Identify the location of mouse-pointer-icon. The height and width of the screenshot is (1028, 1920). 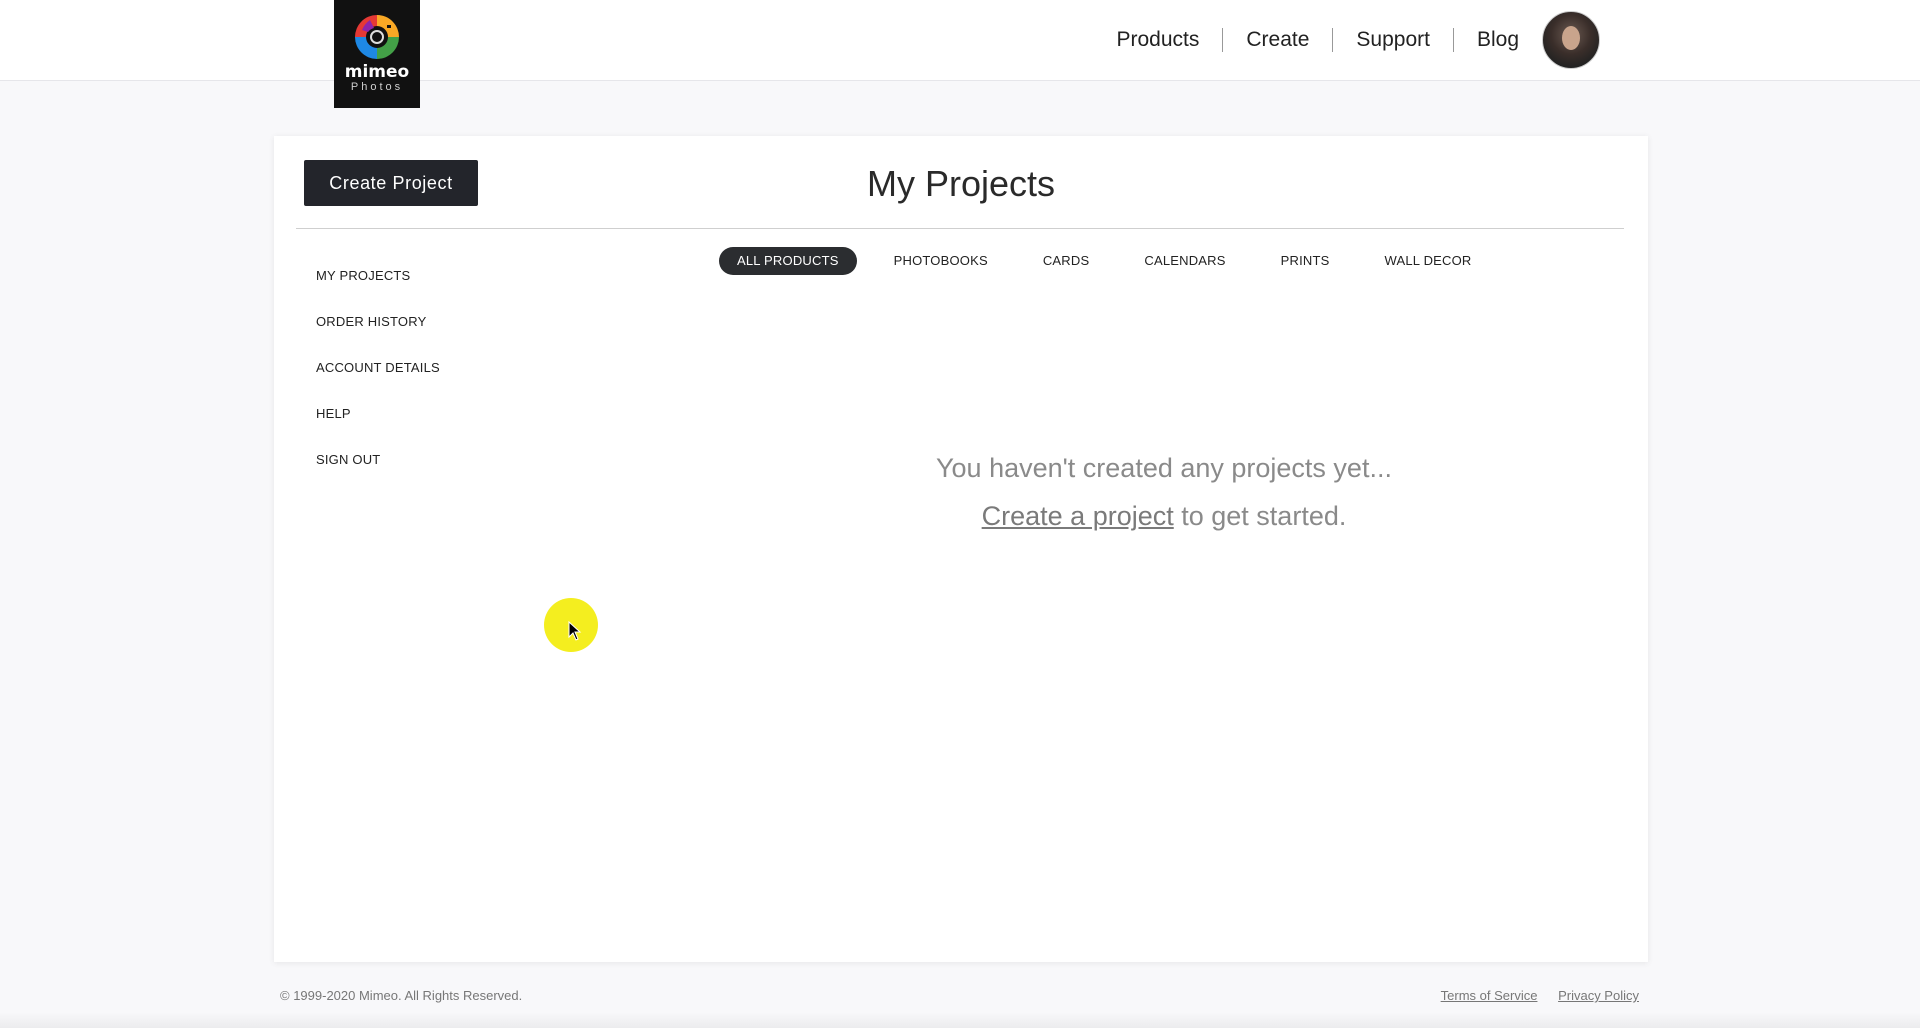
(575, 631).